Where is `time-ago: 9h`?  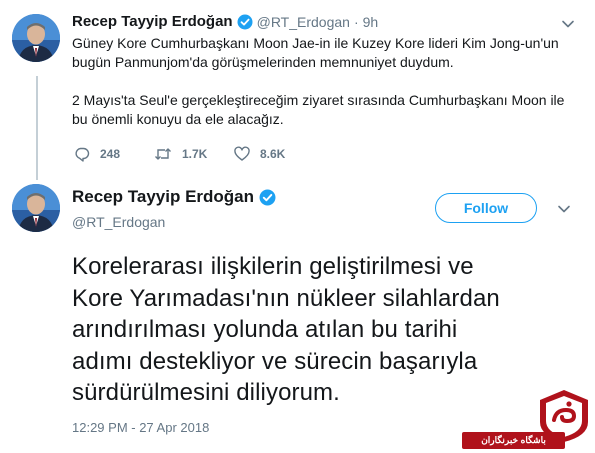 time-ago: 9h is located at coordinates (371, 22).